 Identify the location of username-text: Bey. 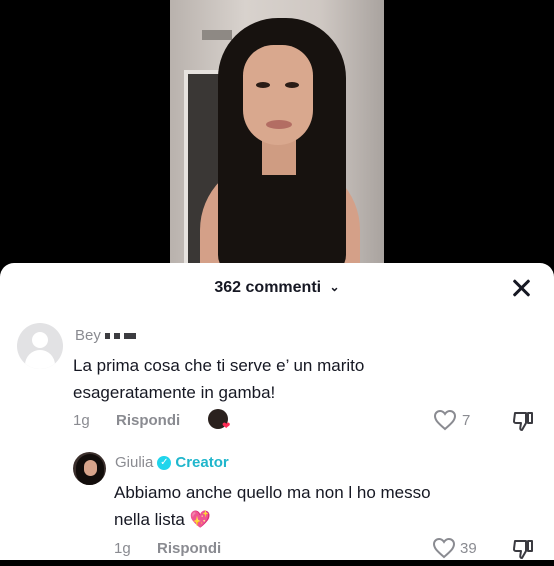
(88, 335).